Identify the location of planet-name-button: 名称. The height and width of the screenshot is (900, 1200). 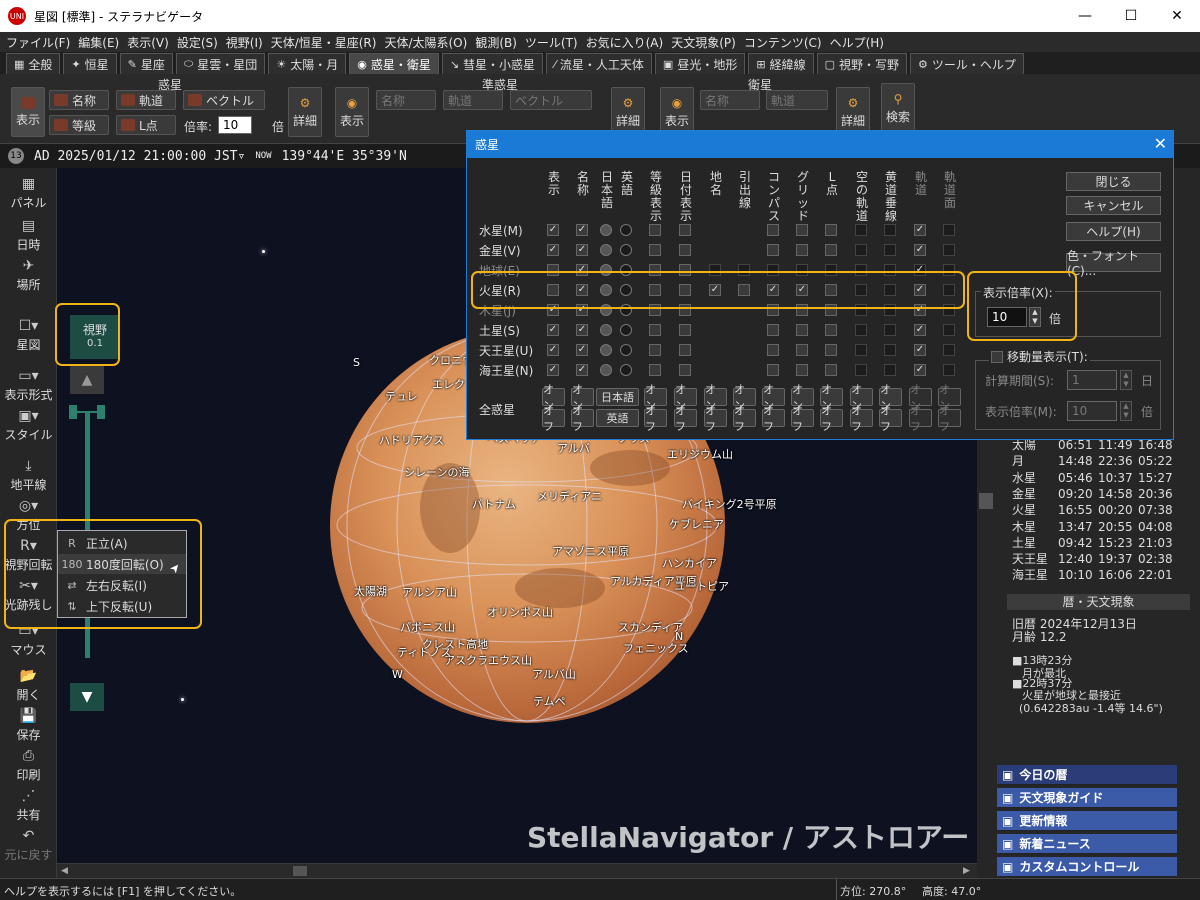
(79, 100).